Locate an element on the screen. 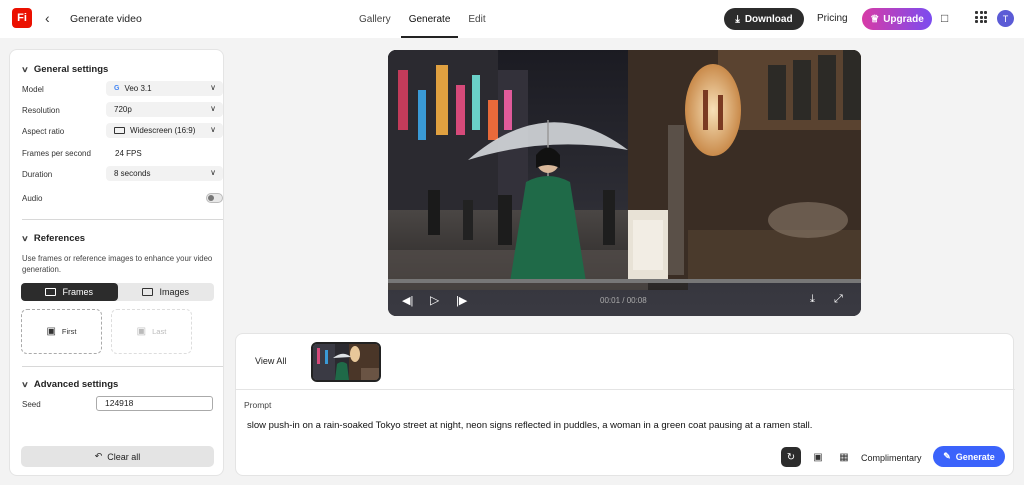 The height and width of the screenshot is (485, 1024). style-button: ▦ is located at coordinates (844, 457).